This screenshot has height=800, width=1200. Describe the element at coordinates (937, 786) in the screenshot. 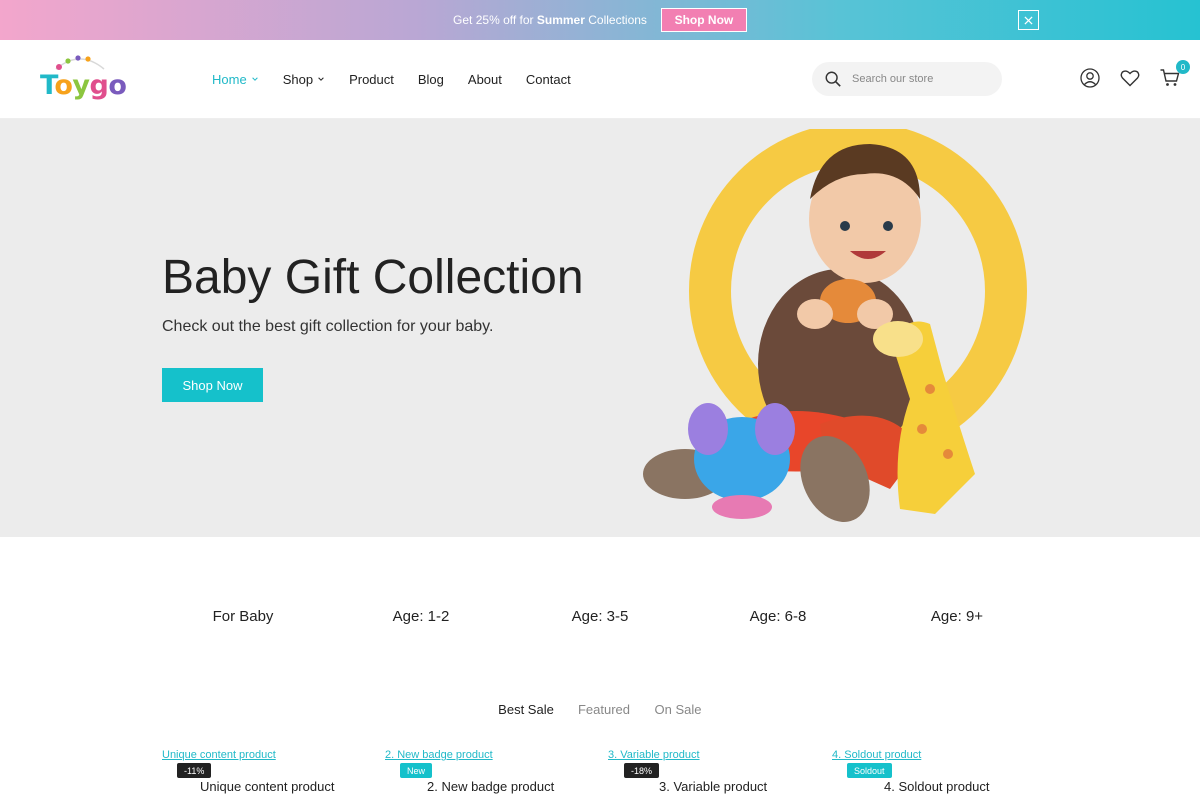

I see `product-name: 4. Soldout product` at that location.